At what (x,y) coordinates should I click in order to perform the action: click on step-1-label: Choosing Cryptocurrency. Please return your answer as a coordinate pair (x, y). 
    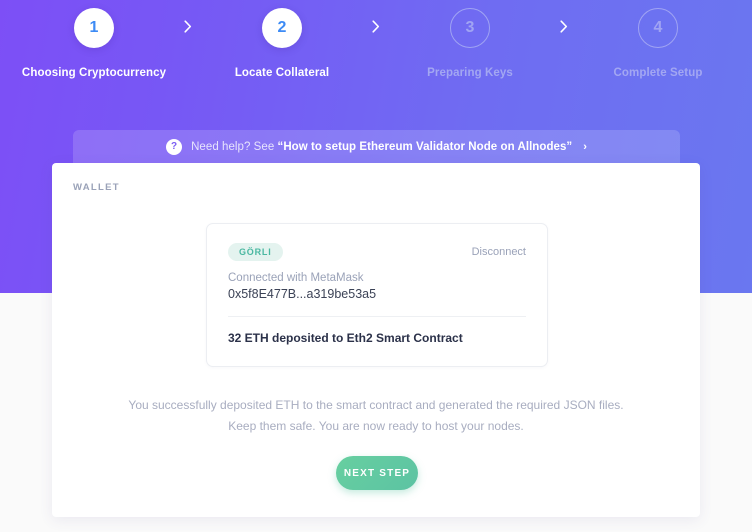
    Looking at the image, I should click on (94, 73).